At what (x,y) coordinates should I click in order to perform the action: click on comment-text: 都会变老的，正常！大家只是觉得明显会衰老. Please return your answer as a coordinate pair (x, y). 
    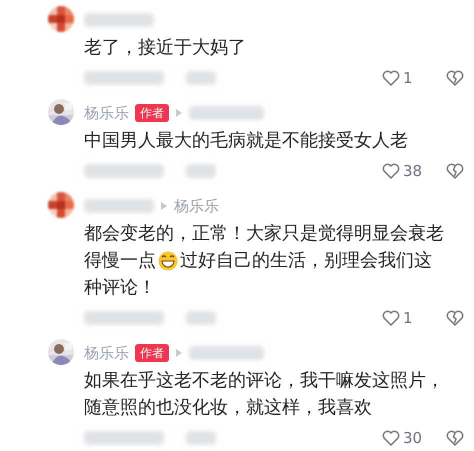
    Looking at the image, I should click on (264, 234).